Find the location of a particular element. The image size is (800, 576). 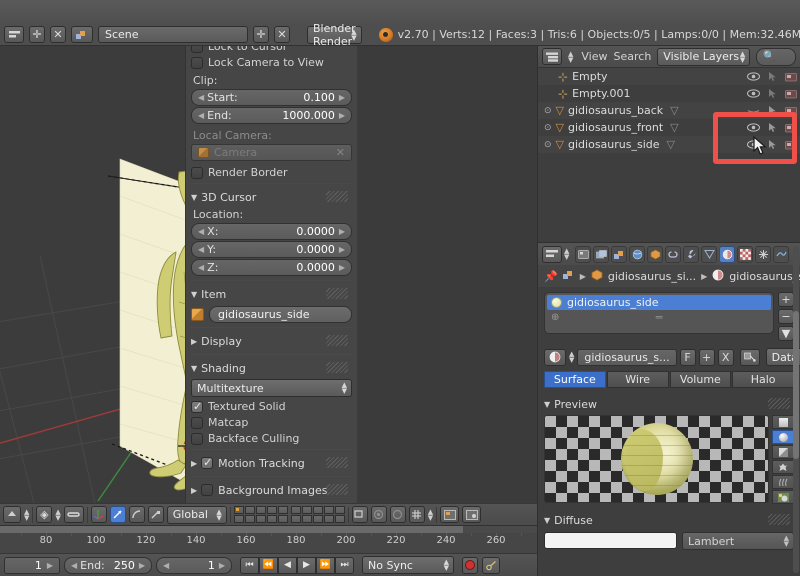

play-reverse-button: ◀ is located at coordinates (287, 565).